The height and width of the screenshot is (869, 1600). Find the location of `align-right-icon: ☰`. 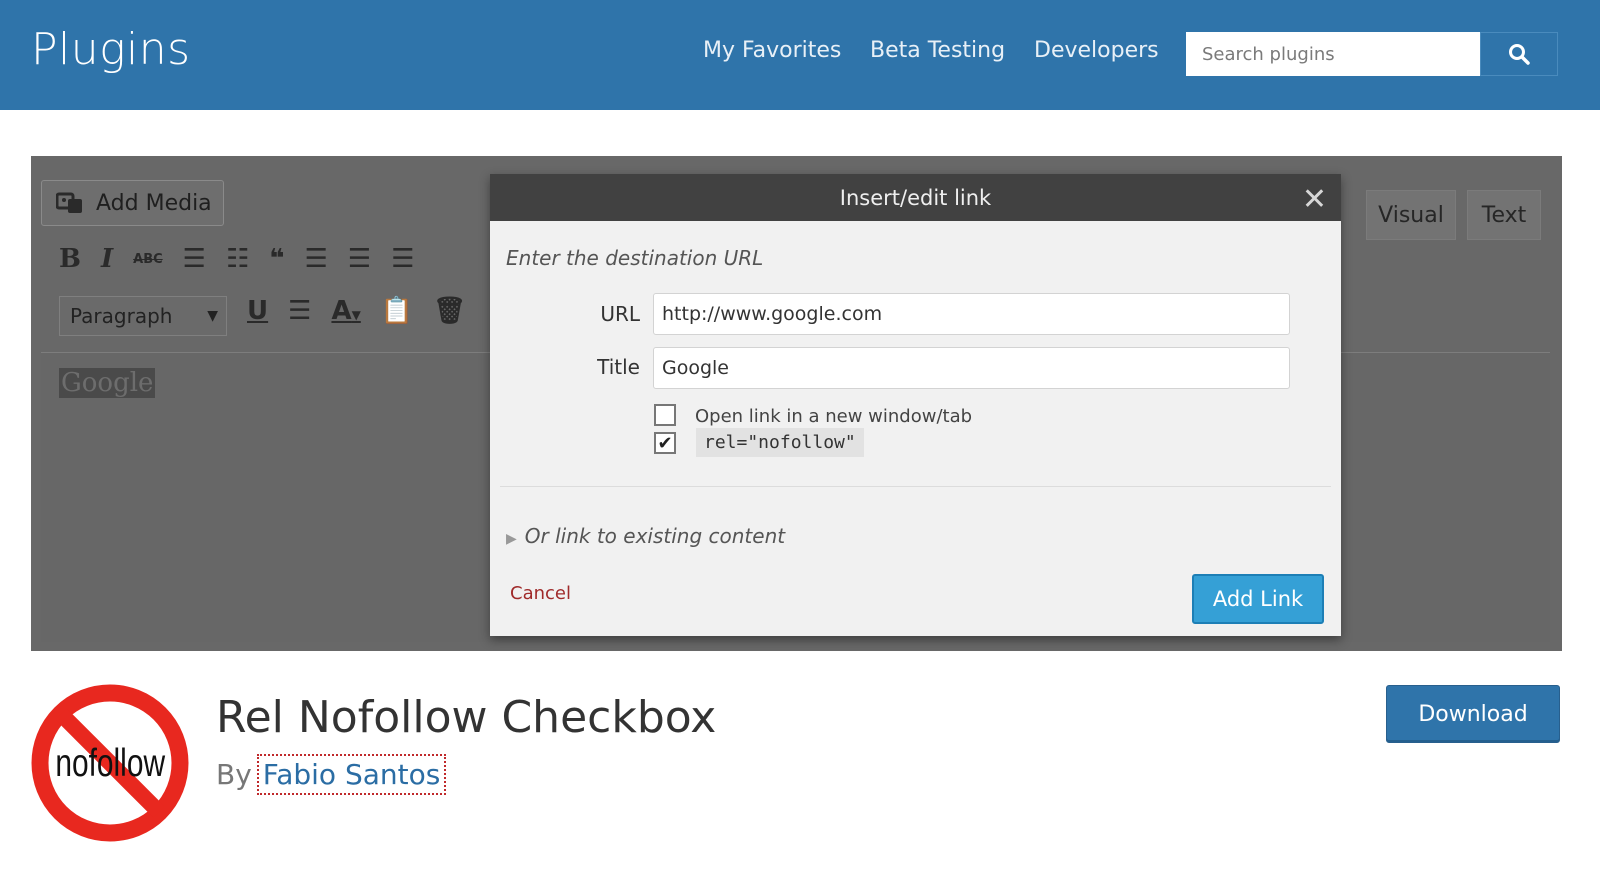

align-right-icon: ☰ is located at coordinates (403, 259).